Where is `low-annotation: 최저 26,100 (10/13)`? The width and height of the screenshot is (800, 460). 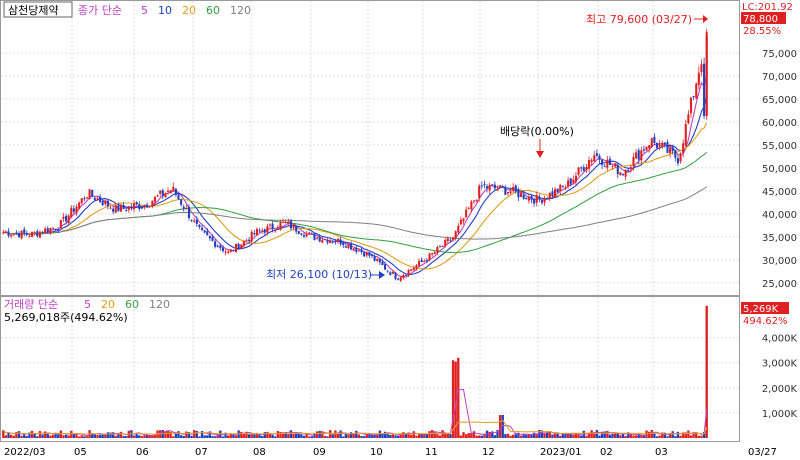 low-annotation: 최저 26,100 (10/13) is located at coordinates (319, 274).